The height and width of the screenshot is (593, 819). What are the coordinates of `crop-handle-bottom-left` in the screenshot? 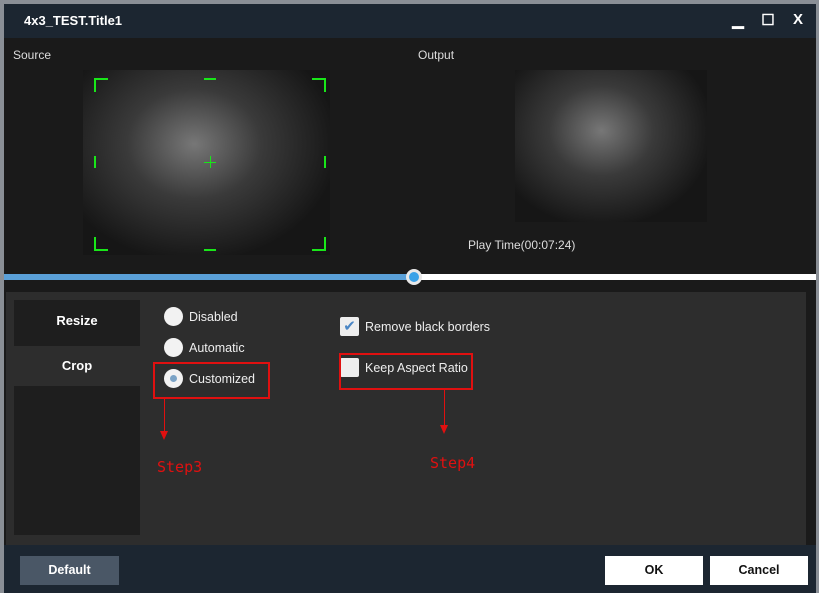 It's located at (101, 244).